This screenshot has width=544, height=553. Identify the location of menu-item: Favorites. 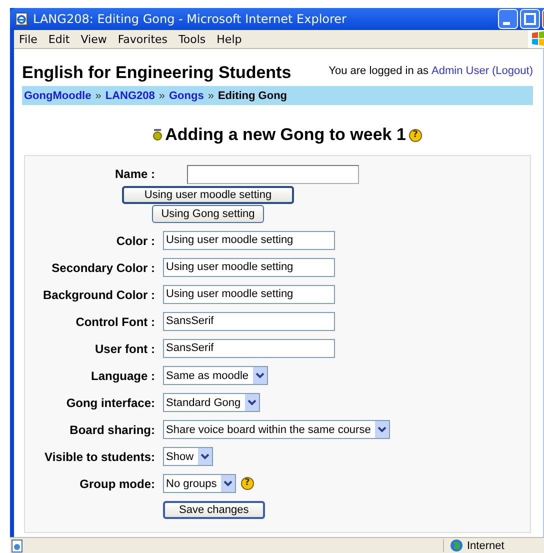
(143, 39).